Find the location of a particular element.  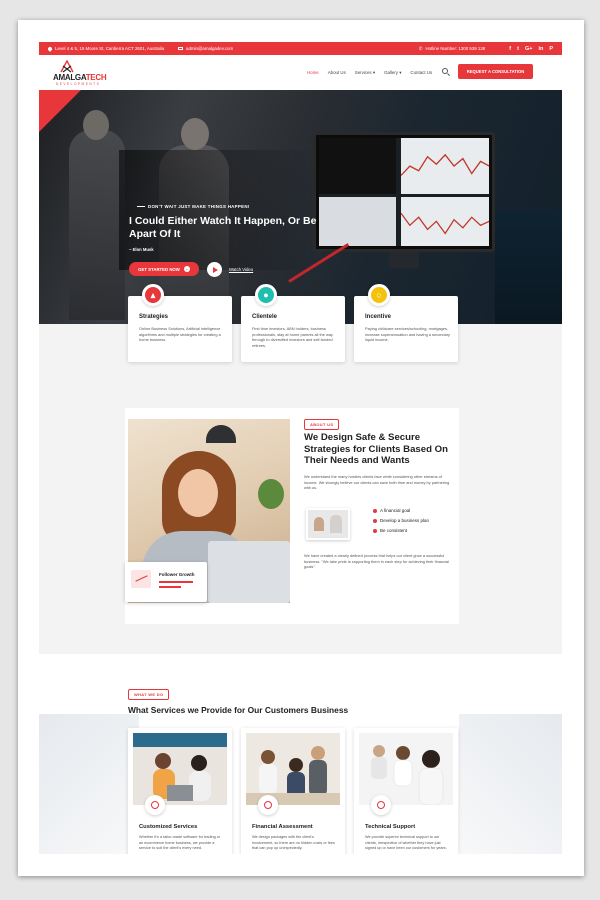

nav-about: About Us is located at coordinates (337, 73).